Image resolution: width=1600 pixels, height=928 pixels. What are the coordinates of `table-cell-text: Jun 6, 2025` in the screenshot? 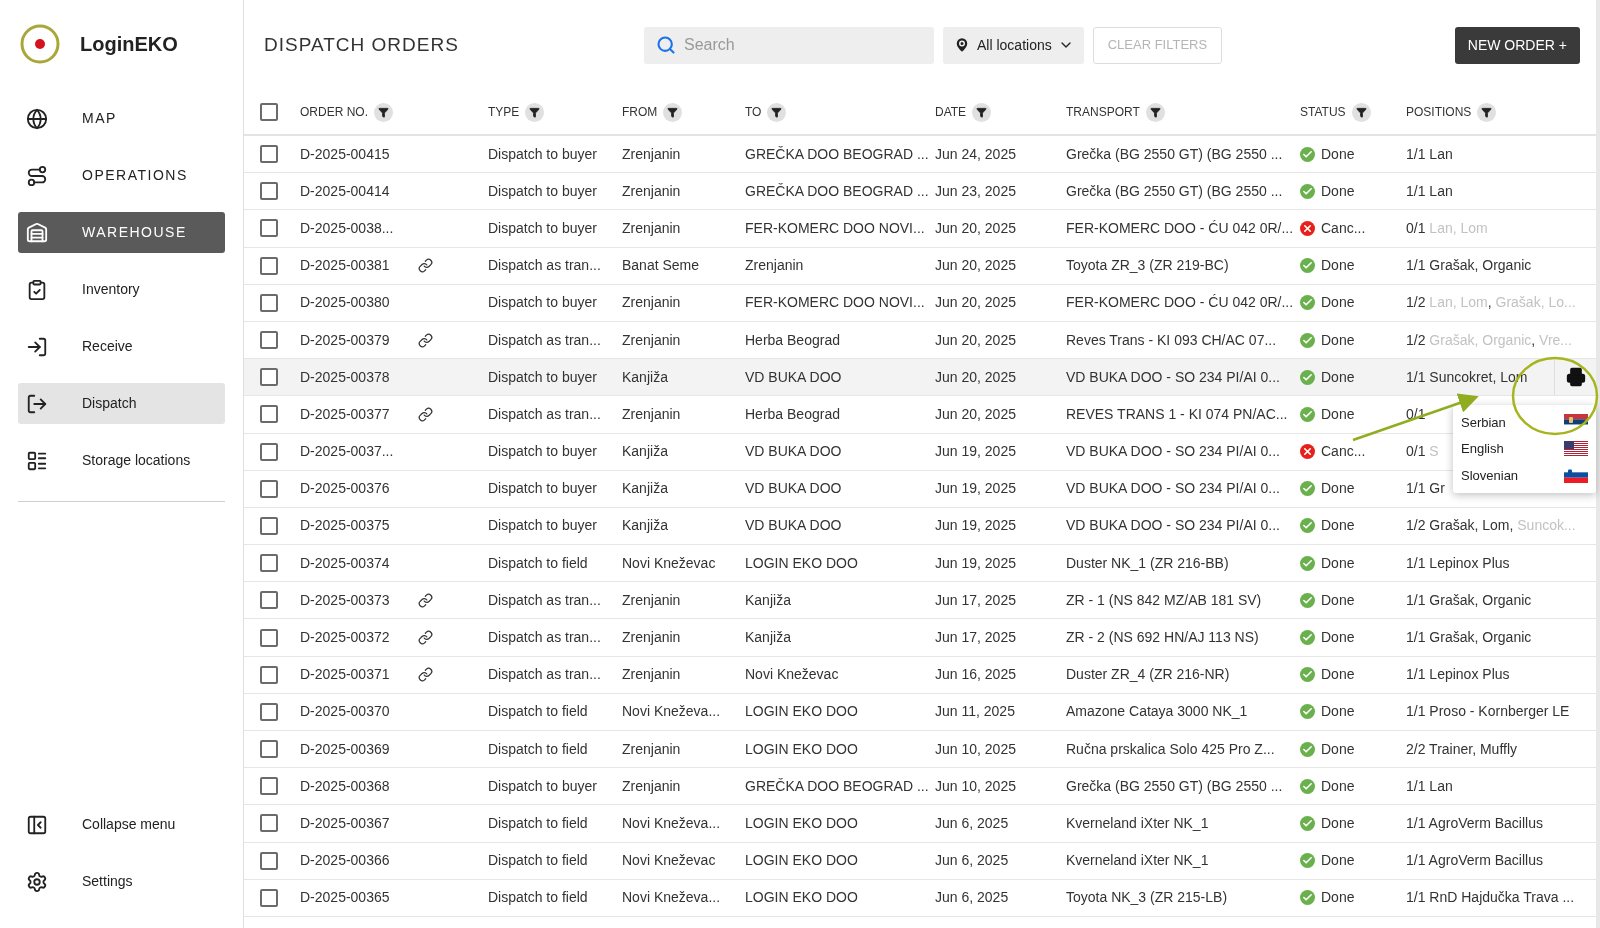 It's located at (972, 823).